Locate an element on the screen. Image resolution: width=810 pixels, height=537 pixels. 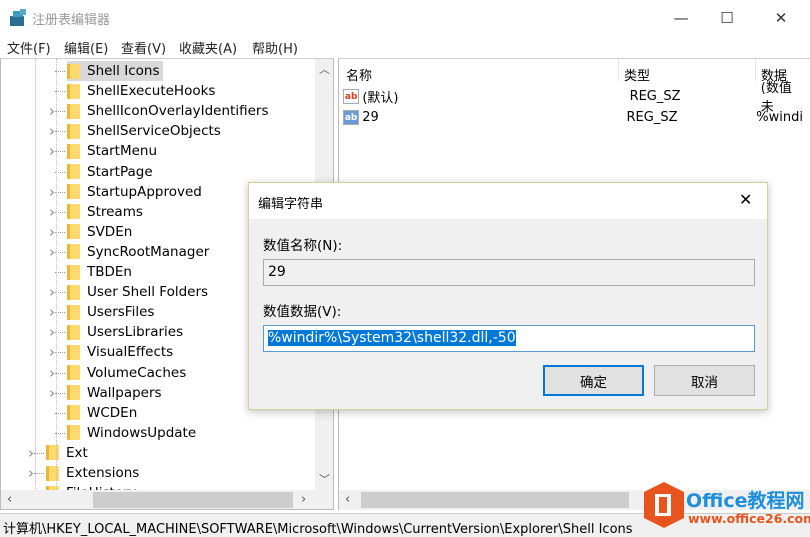
value-name-label: 数值名称(N): is located at coordinates (303, 246).